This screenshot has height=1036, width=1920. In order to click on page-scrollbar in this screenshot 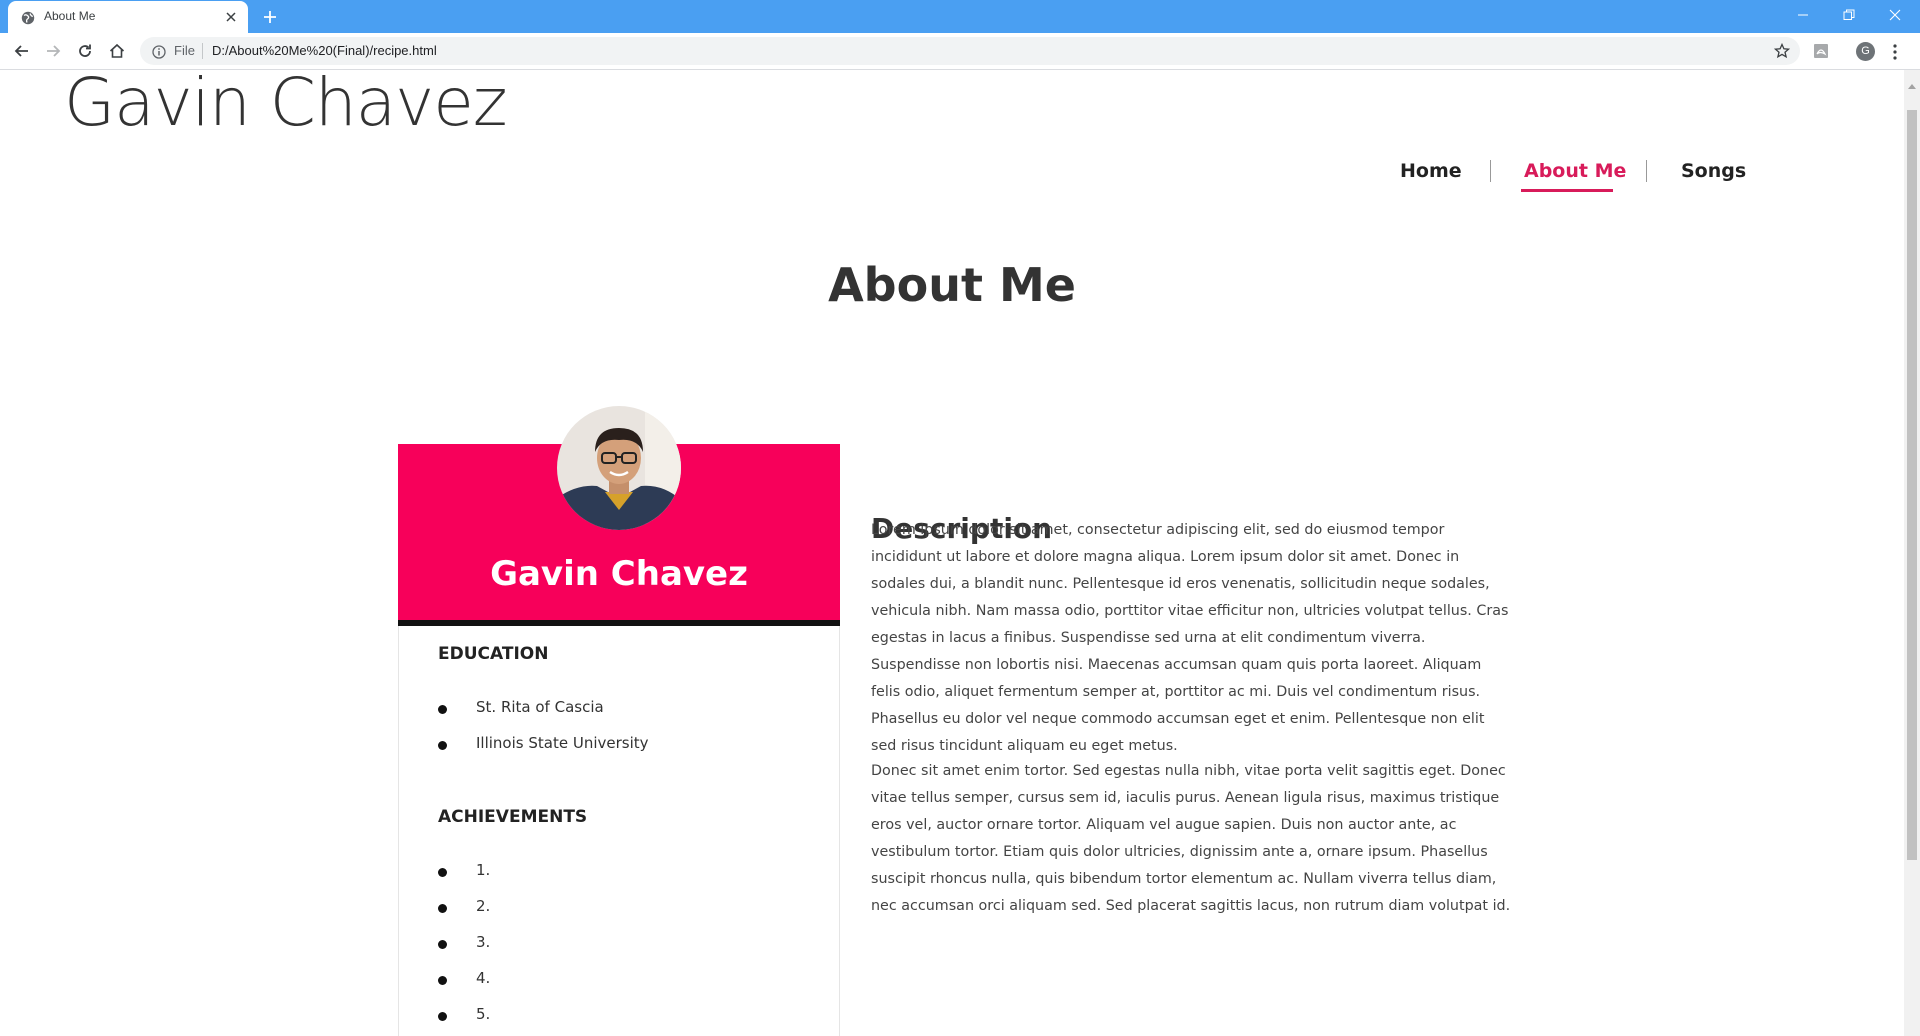, I will do `click(1912, 553)`.